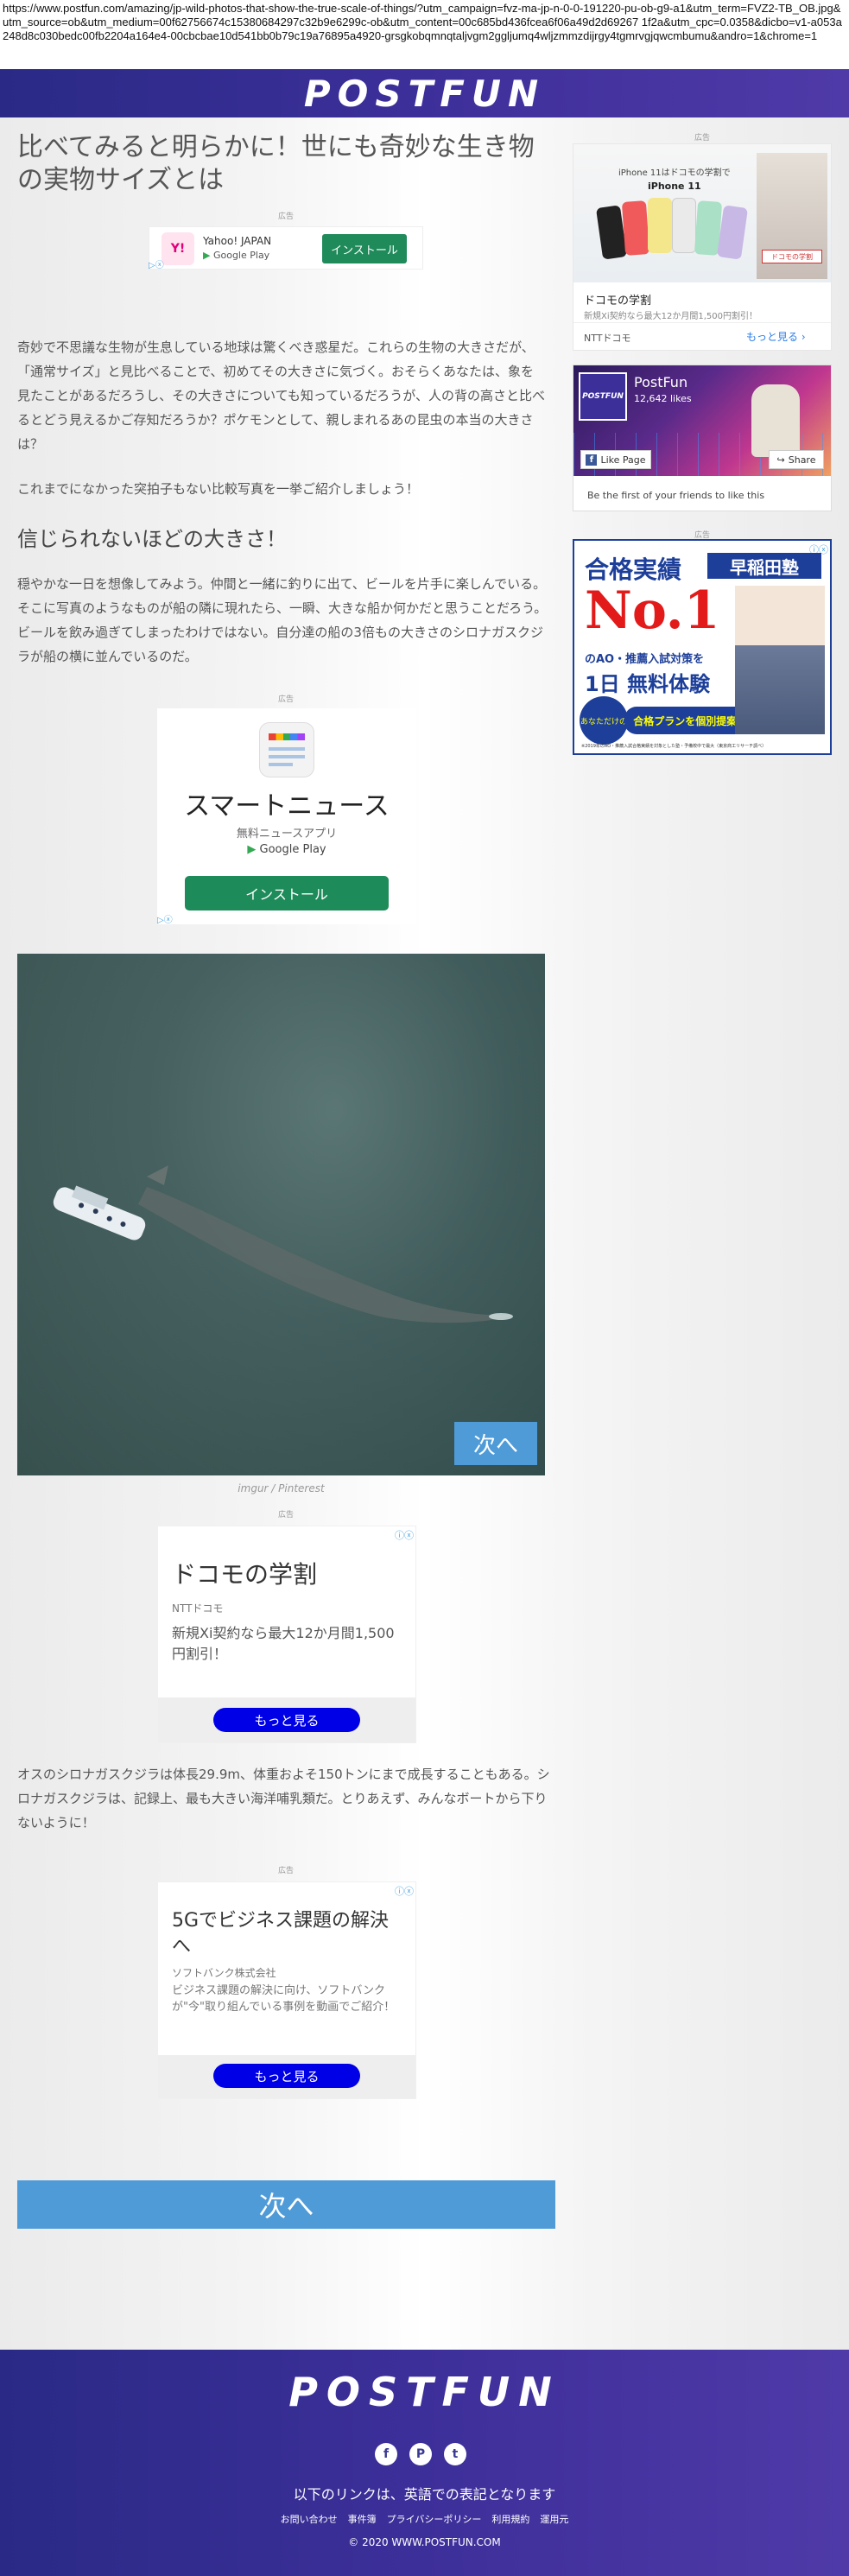 The width and height of the screenshot is (849, 2576). I want to click on fb-page-avatar: POSTFUN, so click(603, 396).